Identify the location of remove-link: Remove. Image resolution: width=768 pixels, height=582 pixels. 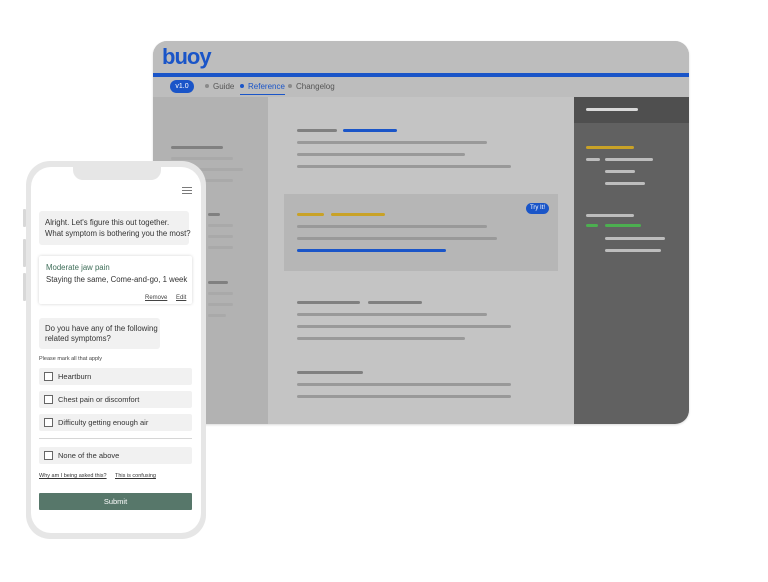
(156, 298).